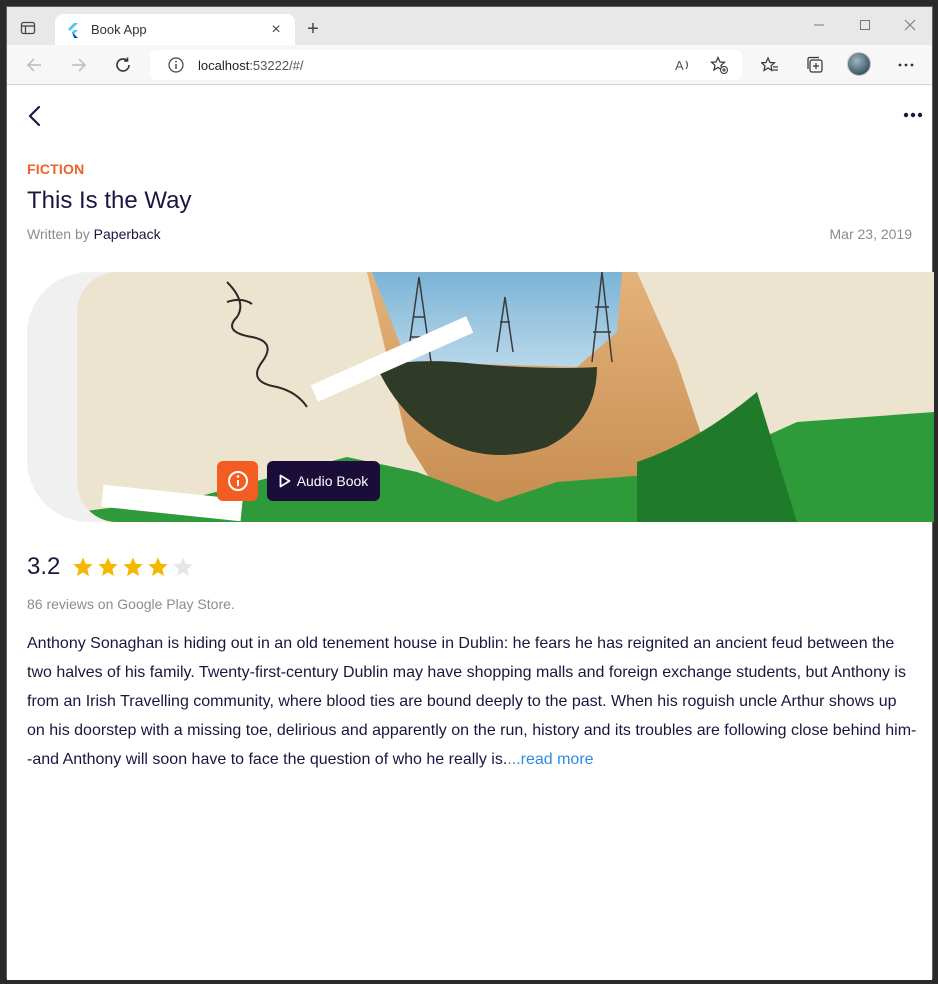 The height and width of the screenshot is (984, 938). Describe the element at coordinates (871, 234) in the screenshot. I see `publish-date: Mar 23, 2019` at that location.